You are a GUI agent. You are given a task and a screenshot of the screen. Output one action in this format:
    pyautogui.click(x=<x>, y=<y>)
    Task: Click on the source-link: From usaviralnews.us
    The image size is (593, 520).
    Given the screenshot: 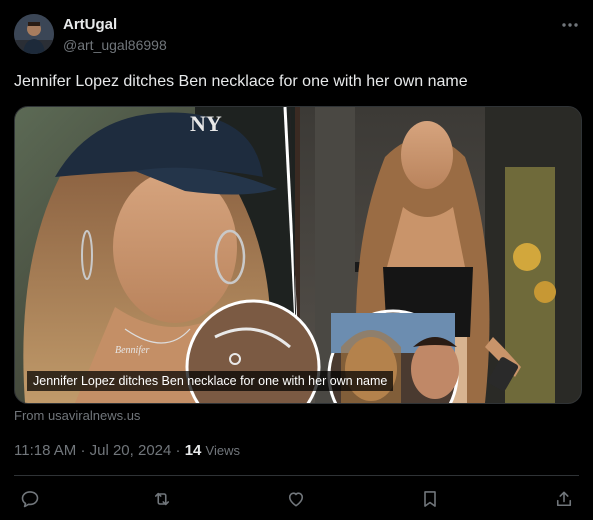 What is the action you would take?
    pyautogui.click(x=77, y=415)
    